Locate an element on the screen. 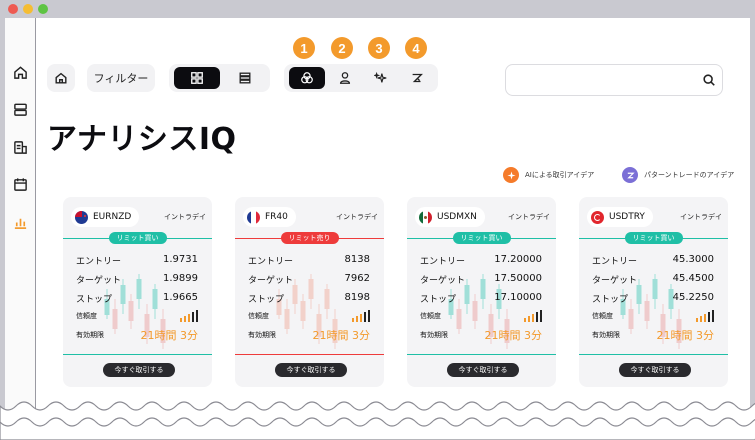 The width and height of the screenshot is (755, 440). close-window-button is located at coordinates (13, 9).